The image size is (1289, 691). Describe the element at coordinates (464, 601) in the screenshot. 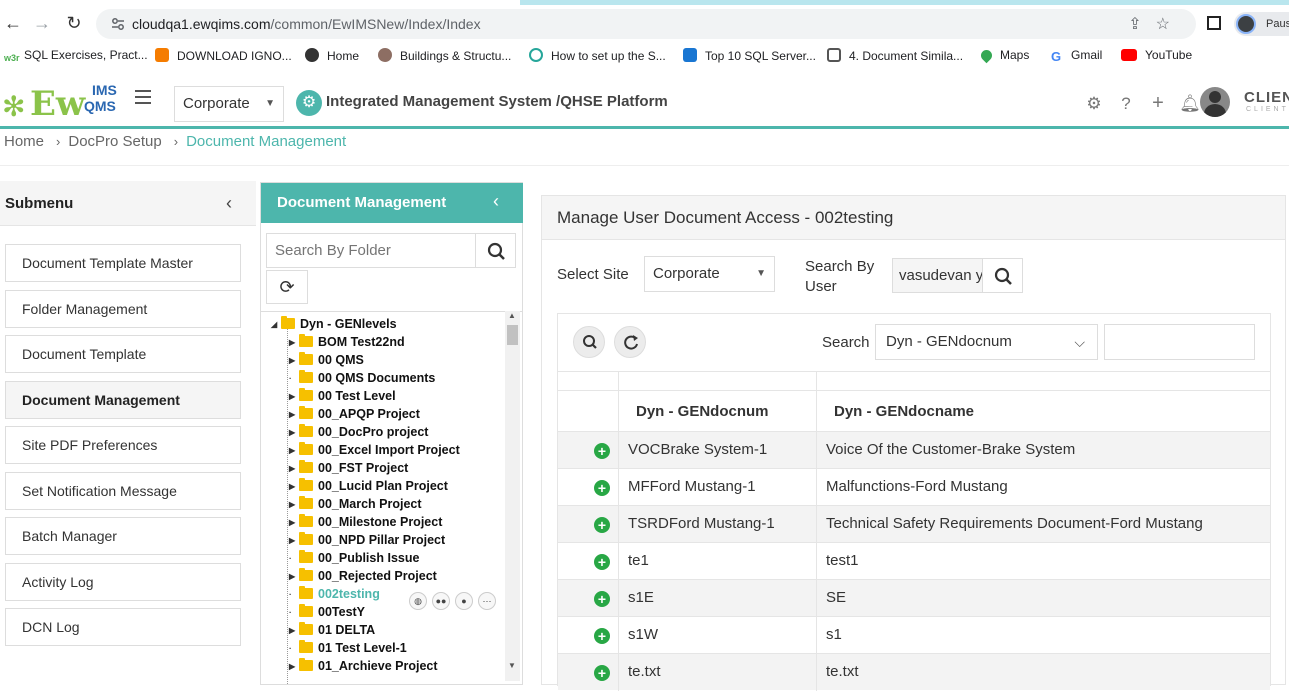

I see `user-icon: ●` at that location.